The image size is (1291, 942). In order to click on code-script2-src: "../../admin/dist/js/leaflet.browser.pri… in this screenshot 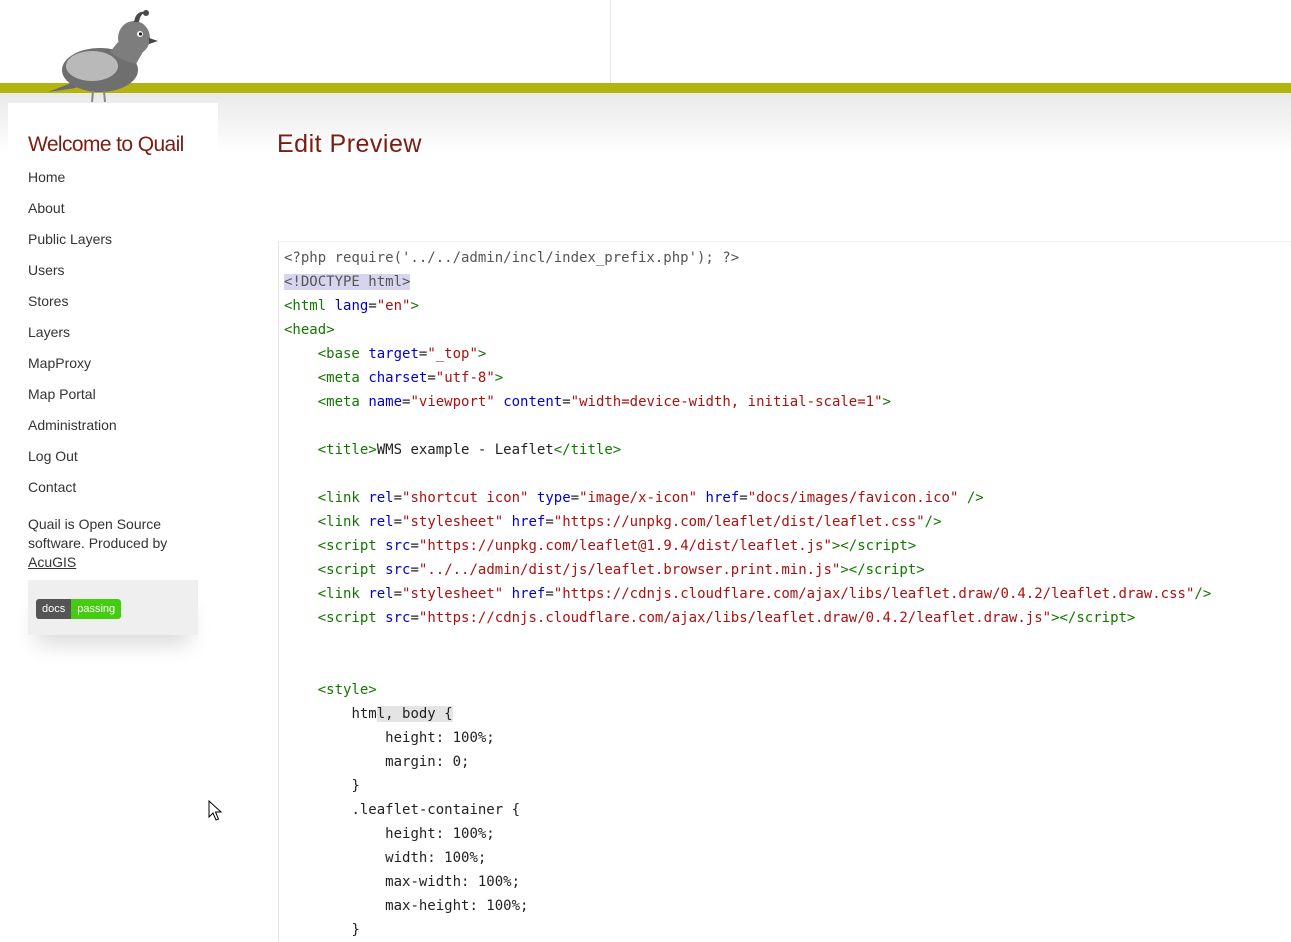, I will do `click(629, 570)`.